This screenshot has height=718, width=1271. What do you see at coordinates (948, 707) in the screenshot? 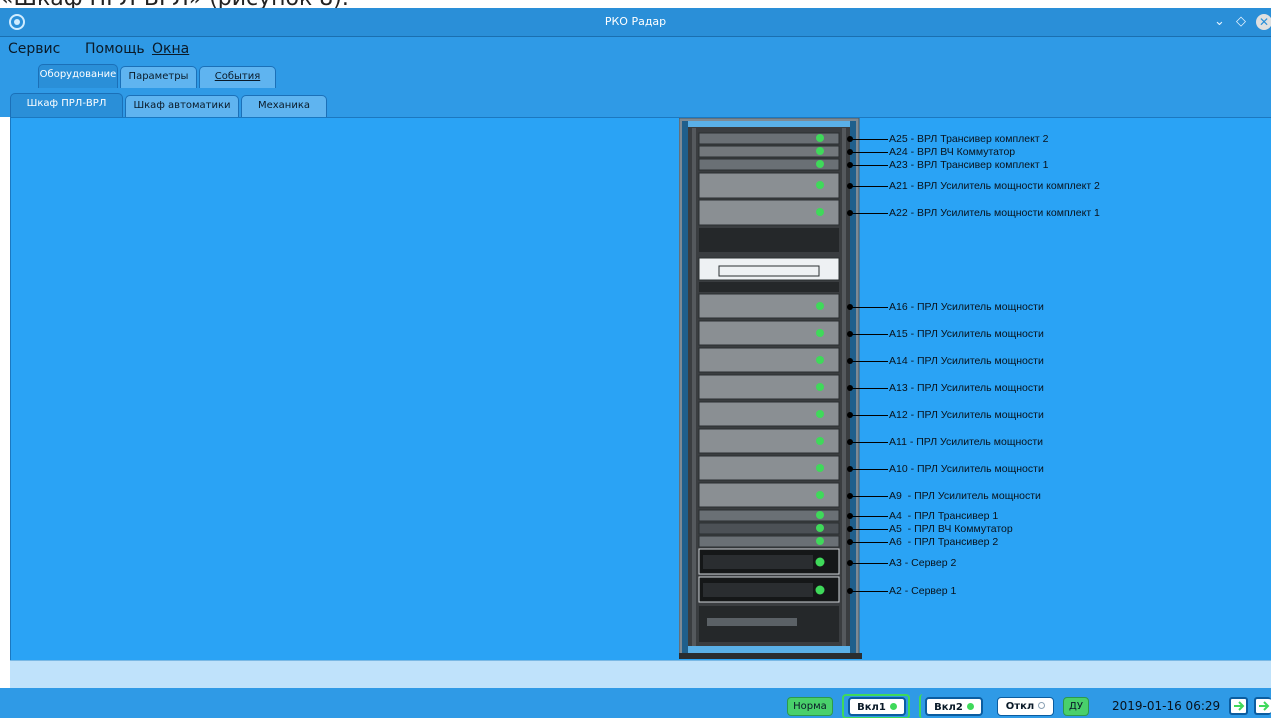
I see `on2-label: Вкл2` at bounding box center [948, 707].